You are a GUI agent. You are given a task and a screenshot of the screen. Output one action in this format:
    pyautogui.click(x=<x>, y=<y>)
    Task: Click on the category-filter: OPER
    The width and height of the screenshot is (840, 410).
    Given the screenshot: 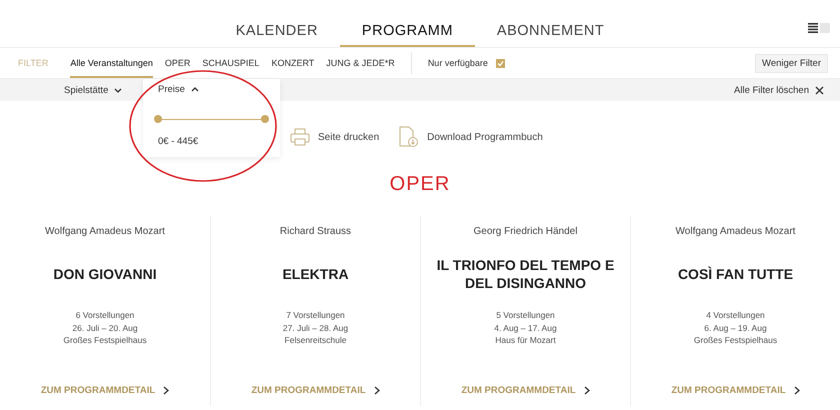 What is the action you would take?
    pyautogui.click(x=177, y=63)
    